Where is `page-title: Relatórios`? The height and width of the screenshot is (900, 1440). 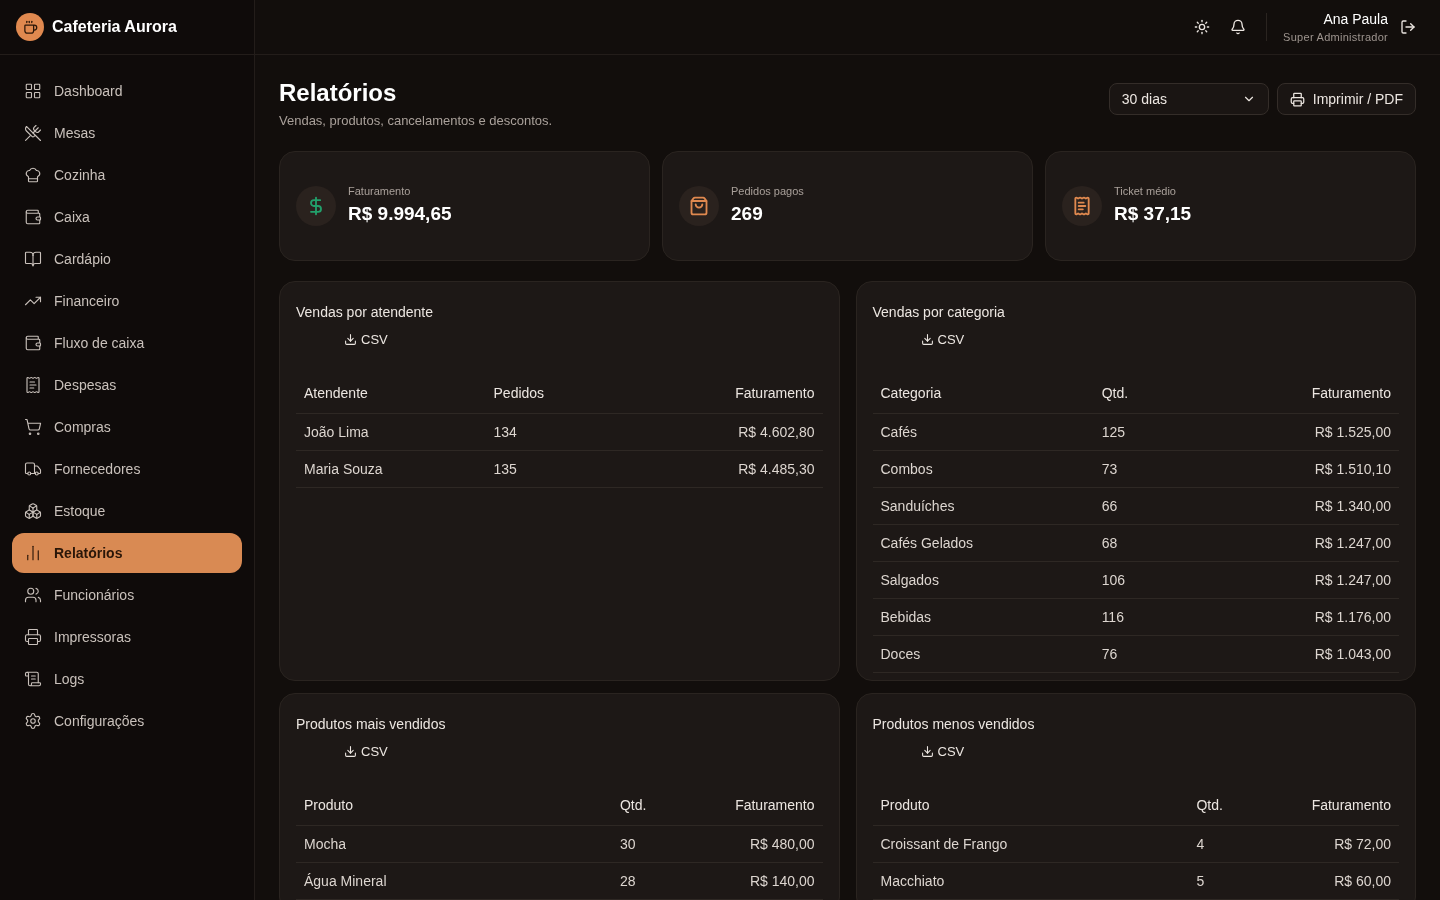 page-title: Relatórios is located at coordinates (338, 93).